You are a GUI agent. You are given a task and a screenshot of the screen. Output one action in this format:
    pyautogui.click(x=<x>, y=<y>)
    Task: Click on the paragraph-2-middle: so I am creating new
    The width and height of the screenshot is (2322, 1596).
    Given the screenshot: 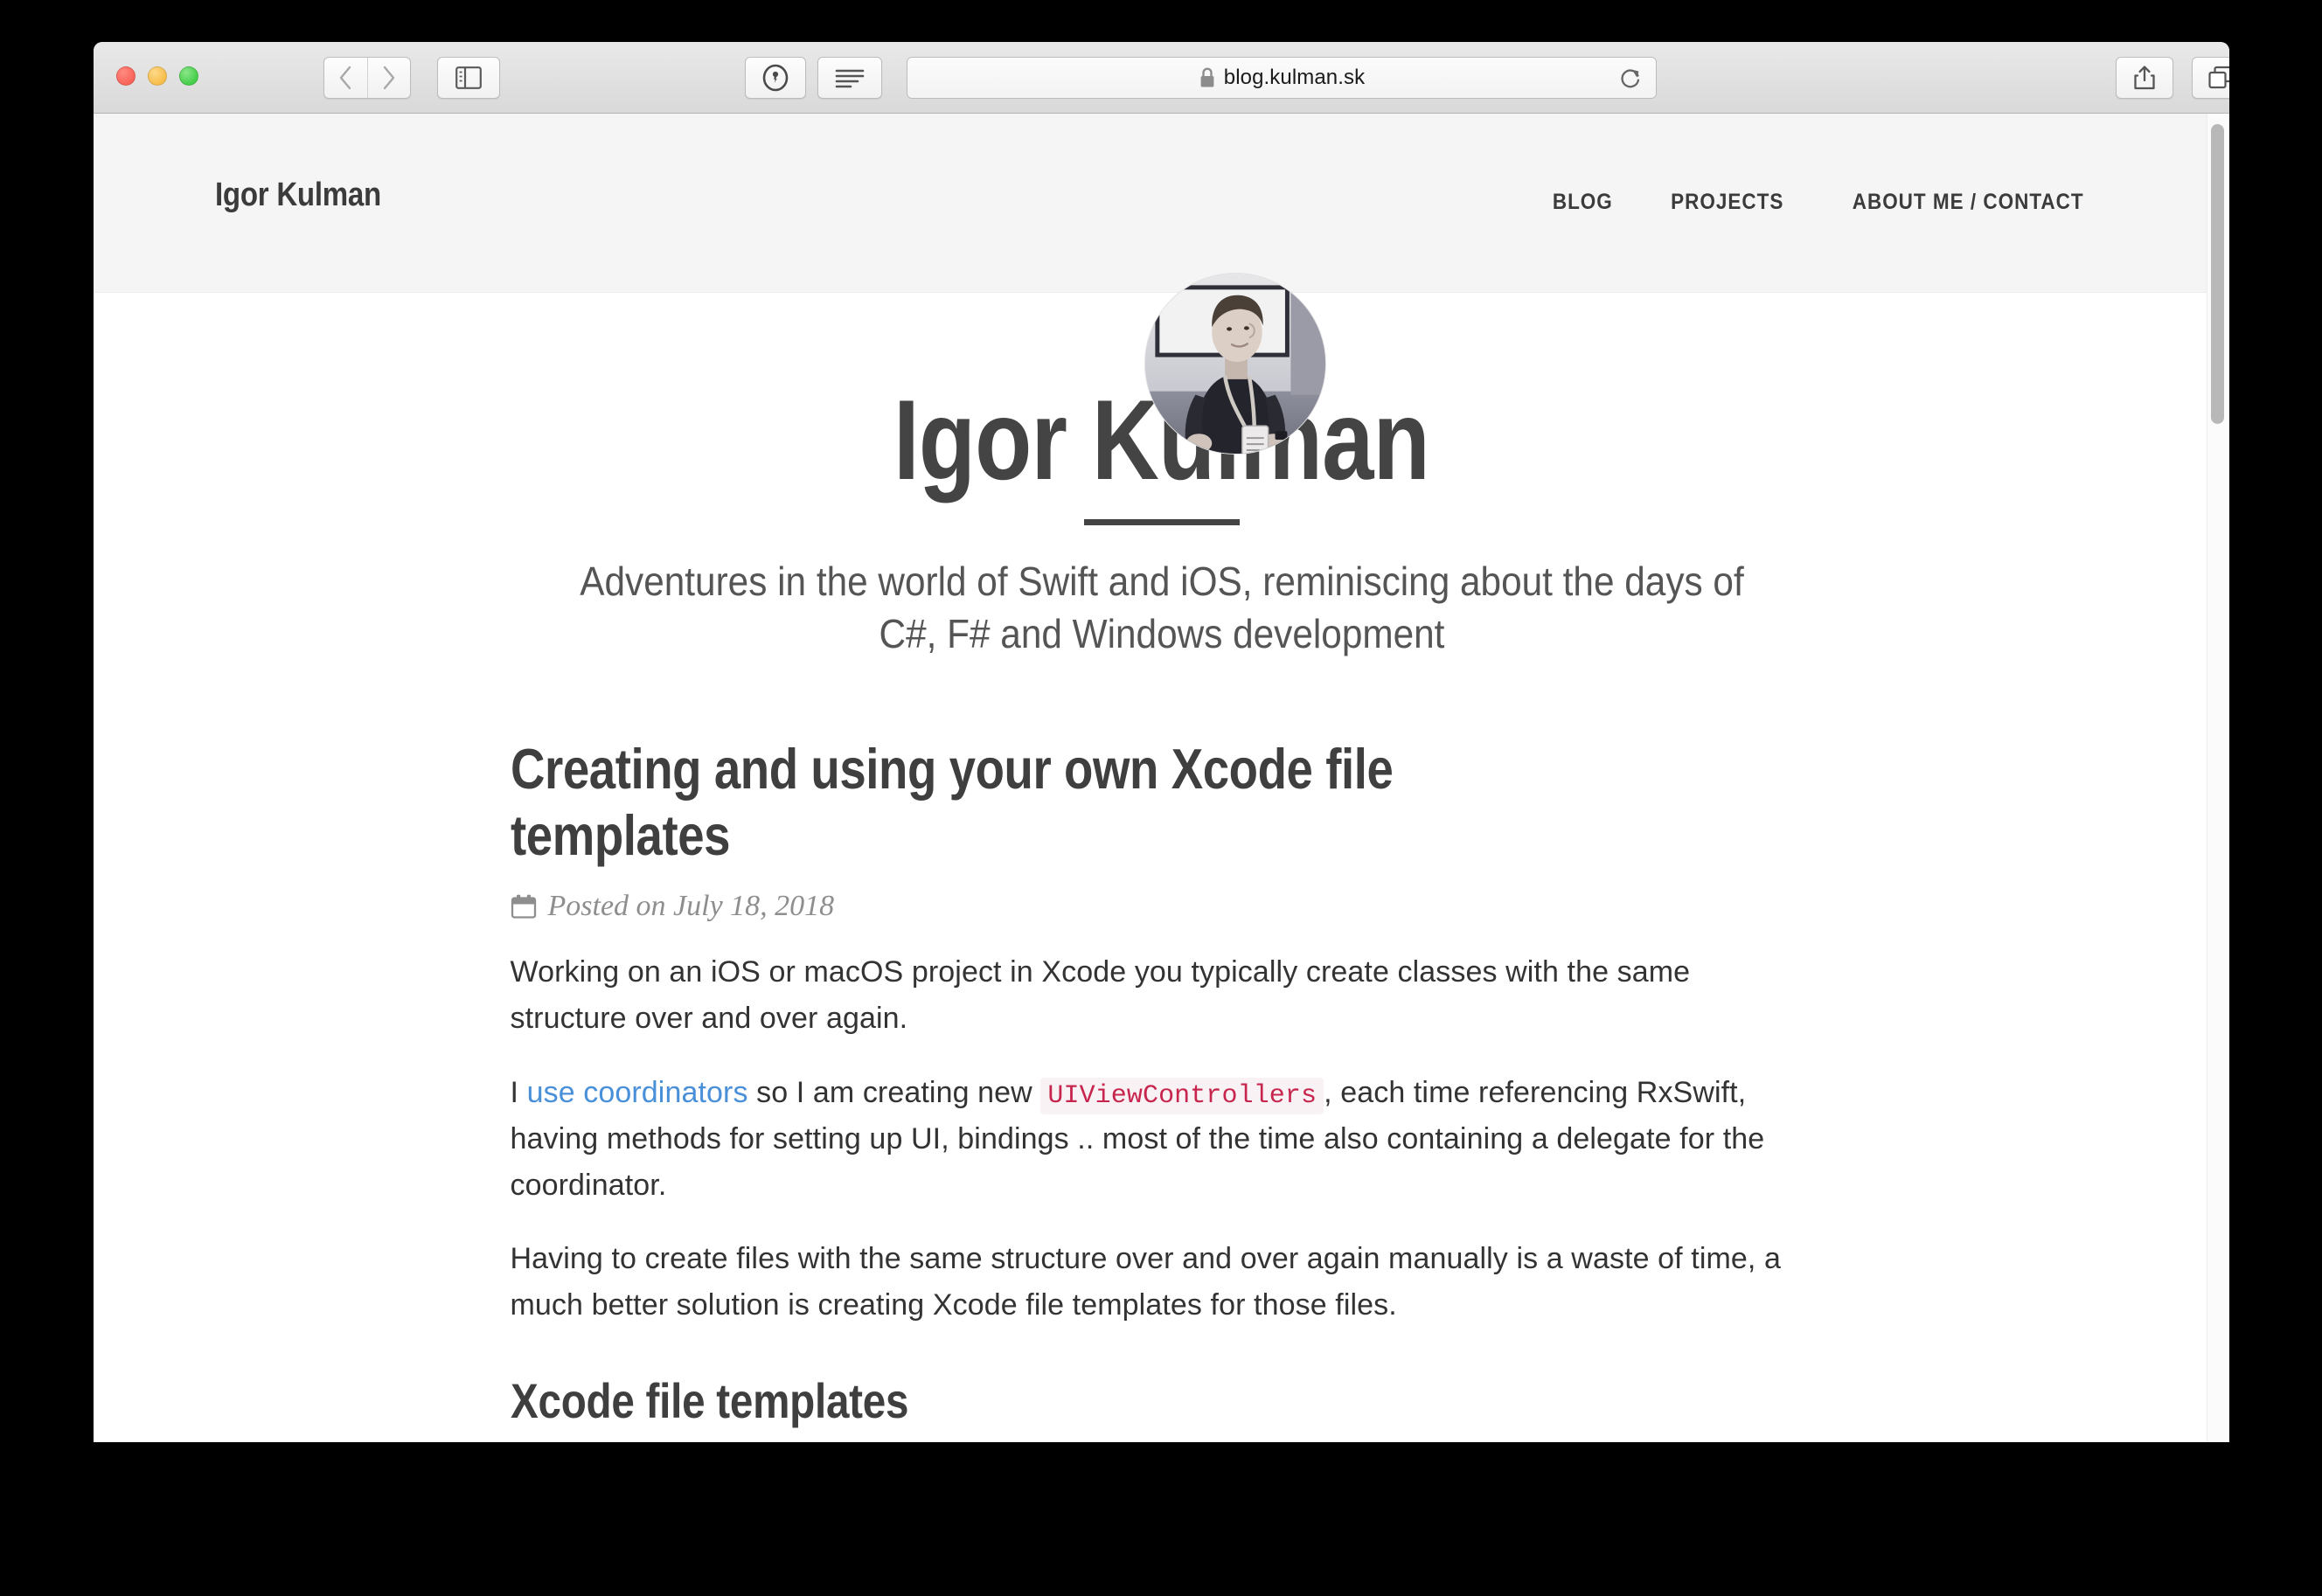 What is the action you would take?
    pyautogui.click(x=894, y=1092)
    